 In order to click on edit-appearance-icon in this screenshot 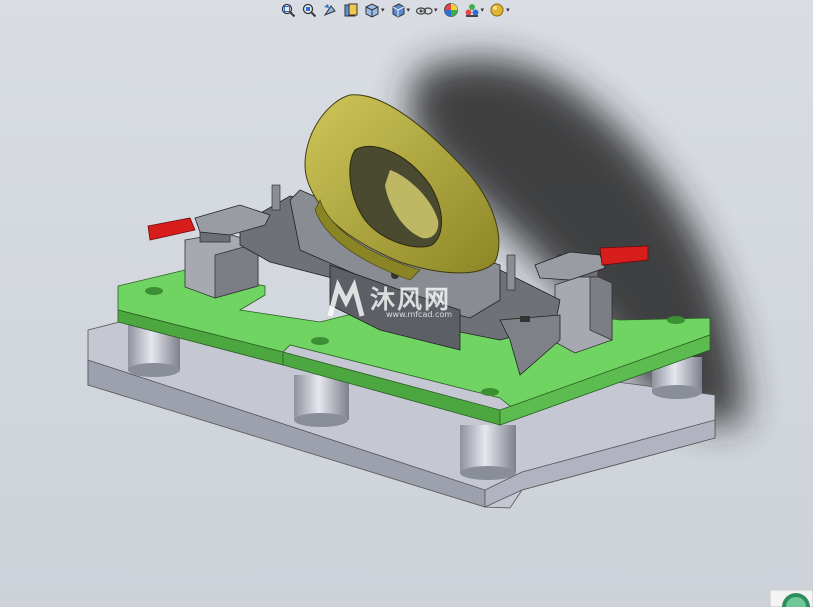, I will do `click(450, 10)`.